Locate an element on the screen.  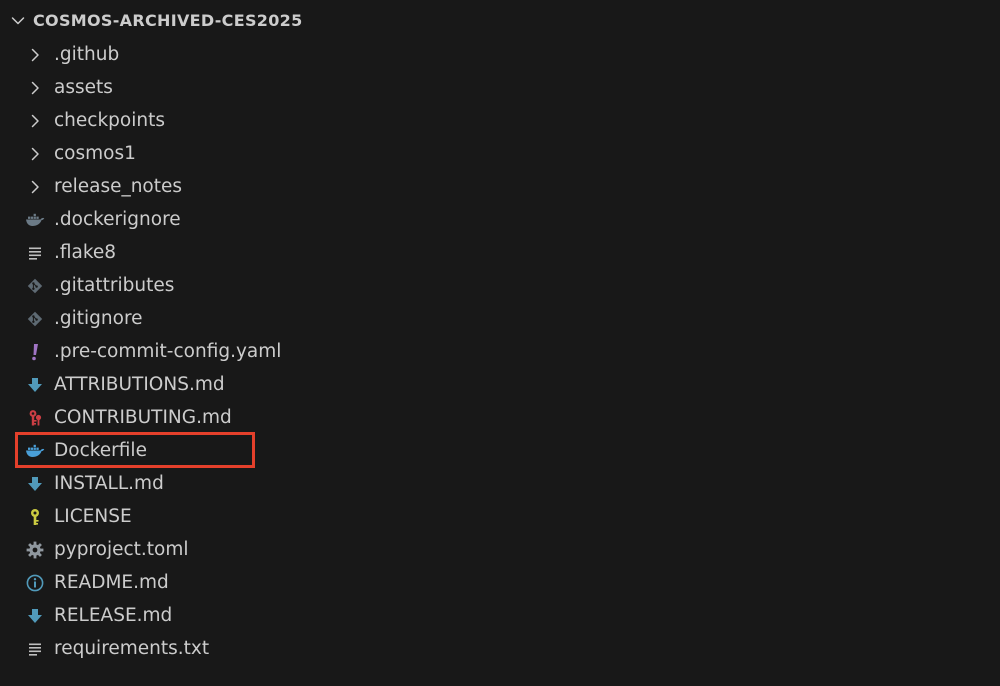
file-flake8: .flake8 is located at coordinates (500, 252).